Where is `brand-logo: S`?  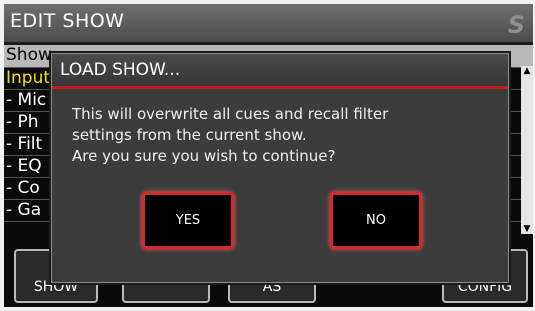
brand-logo: S is located at coordinates (516, 25).